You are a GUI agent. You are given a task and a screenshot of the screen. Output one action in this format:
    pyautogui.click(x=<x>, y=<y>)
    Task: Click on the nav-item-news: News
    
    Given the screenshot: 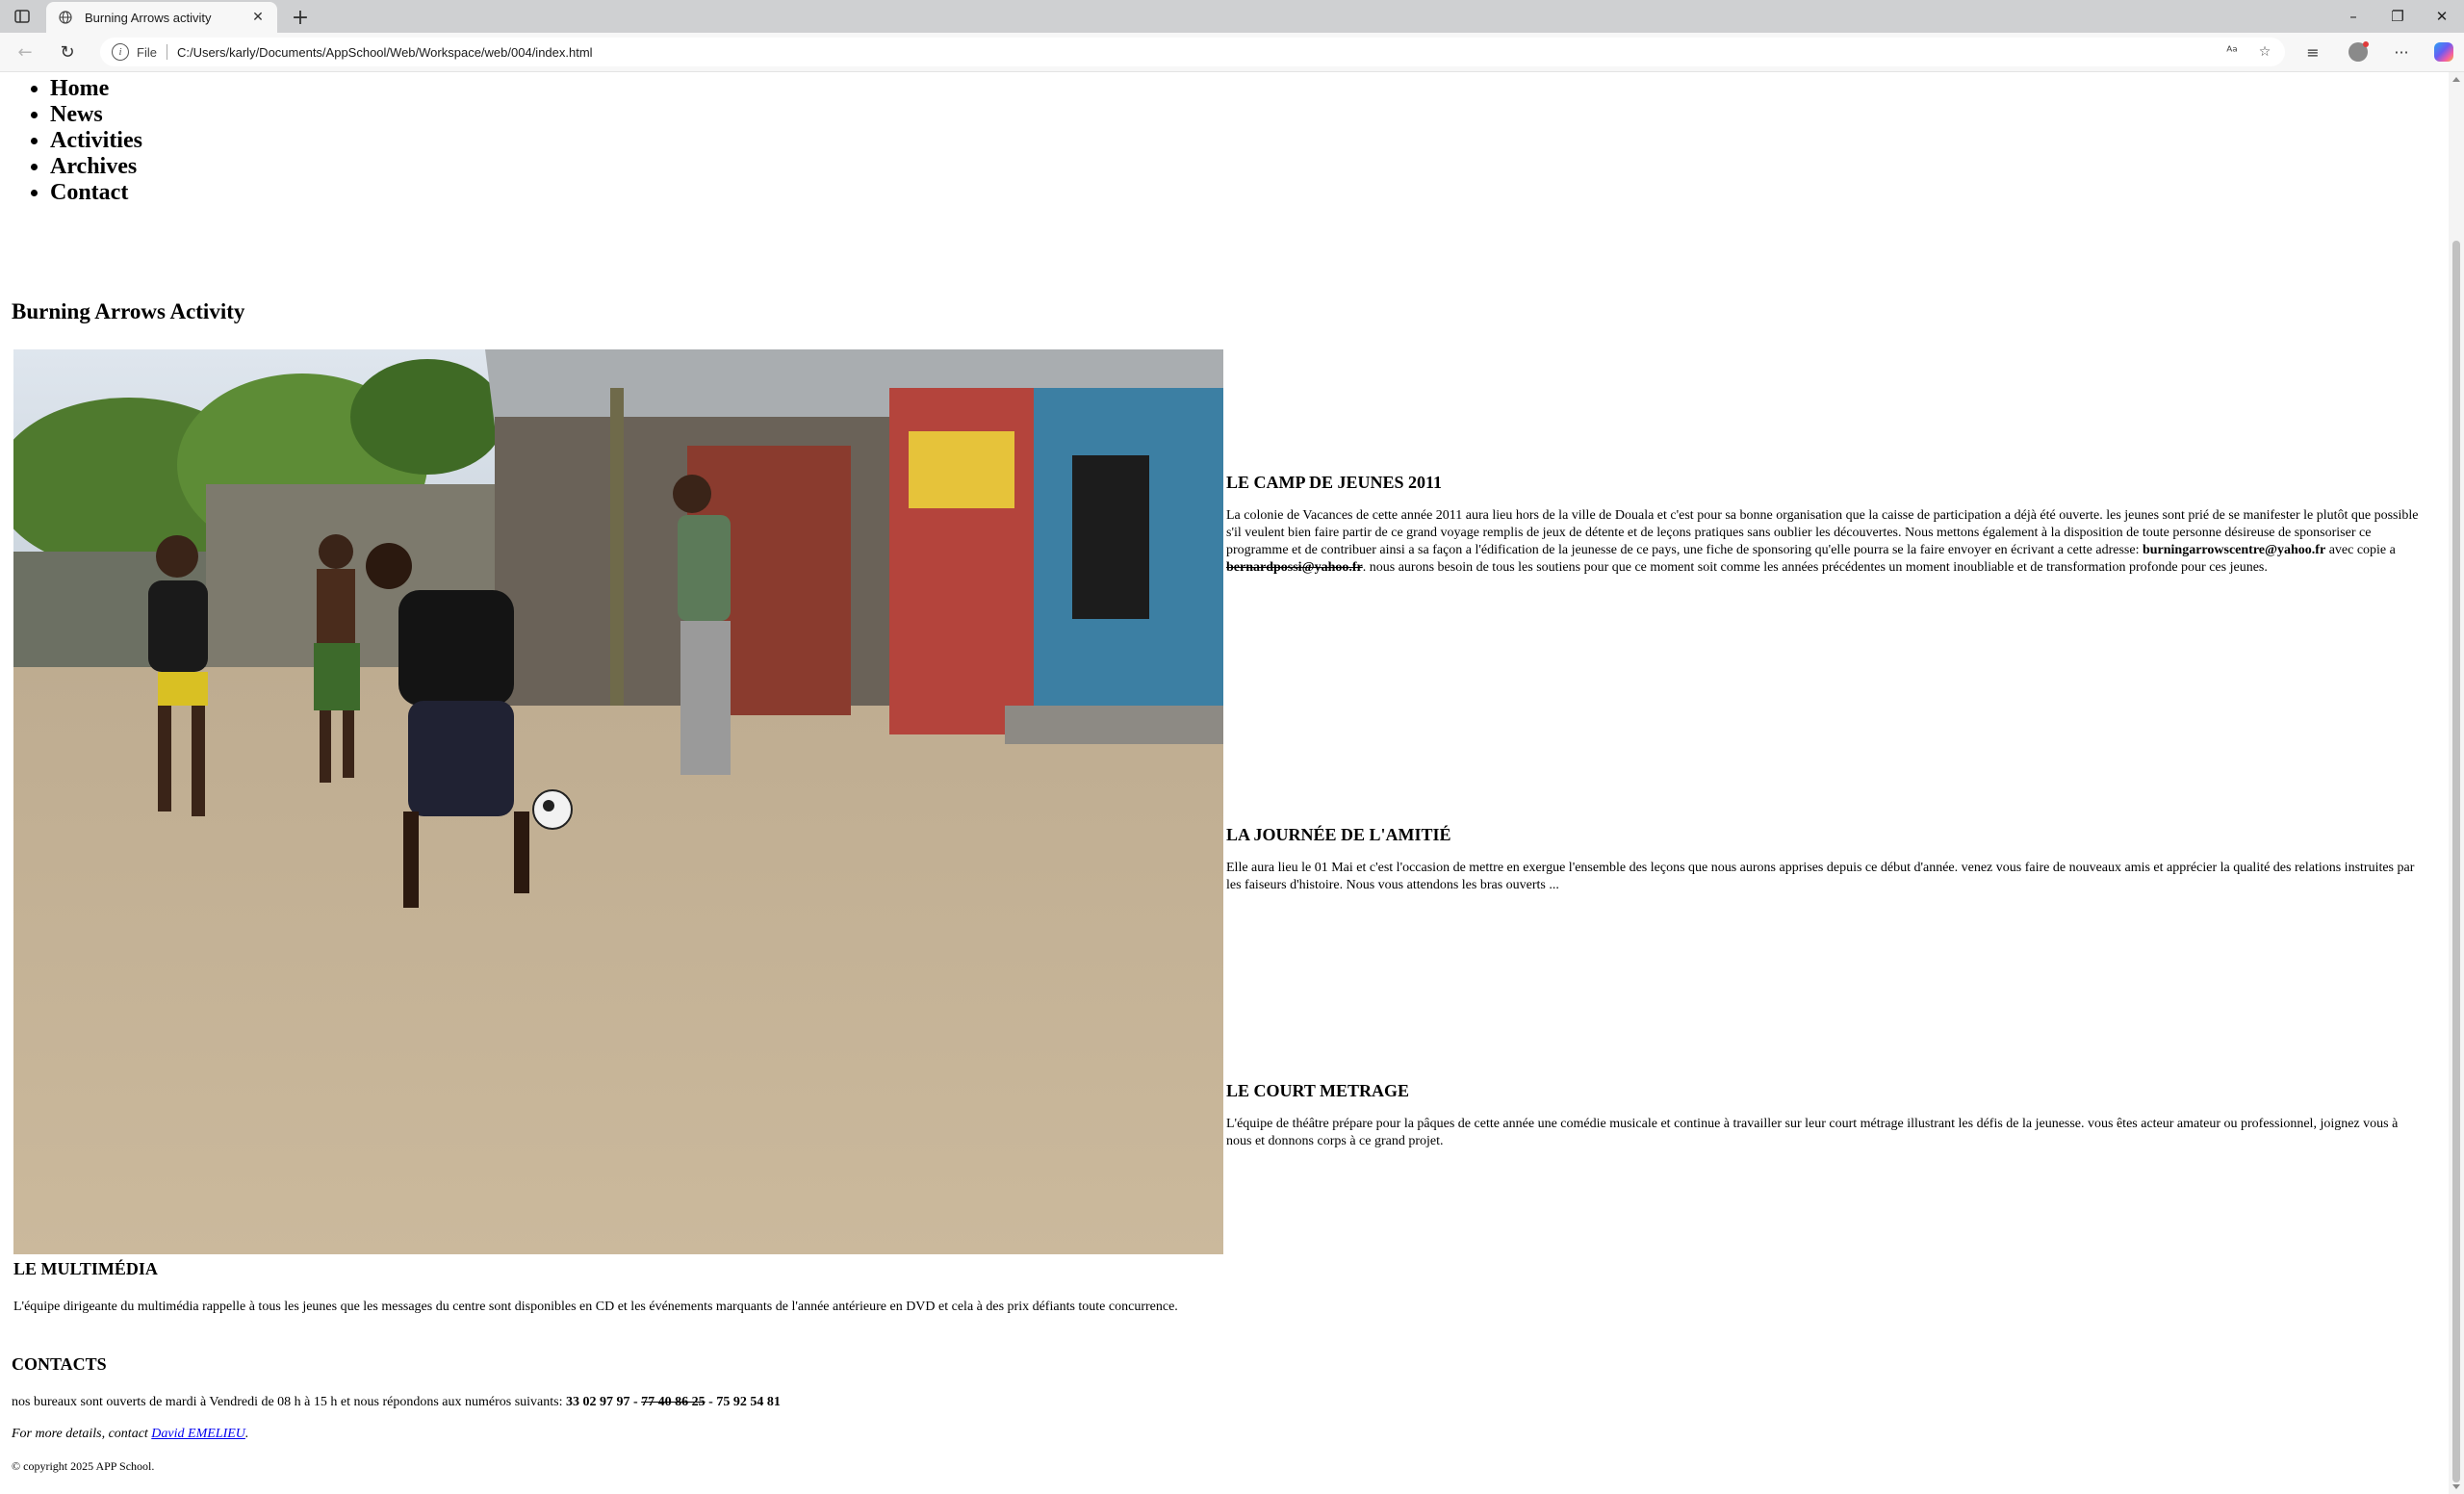 What is the action you would take?
    pyautogui.click(x=96, y=115)
    